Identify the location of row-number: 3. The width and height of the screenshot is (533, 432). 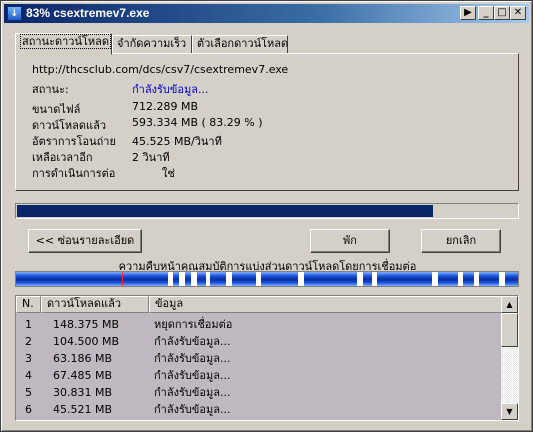
(28, 358).